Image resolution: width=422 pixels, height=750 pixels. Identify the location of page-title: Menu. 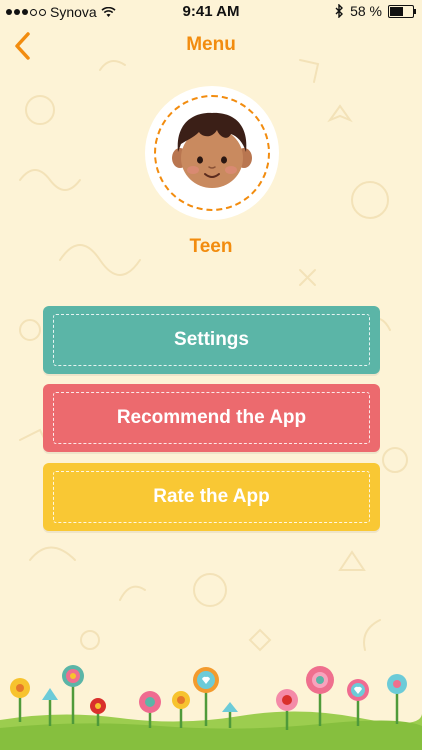
(211, 44).